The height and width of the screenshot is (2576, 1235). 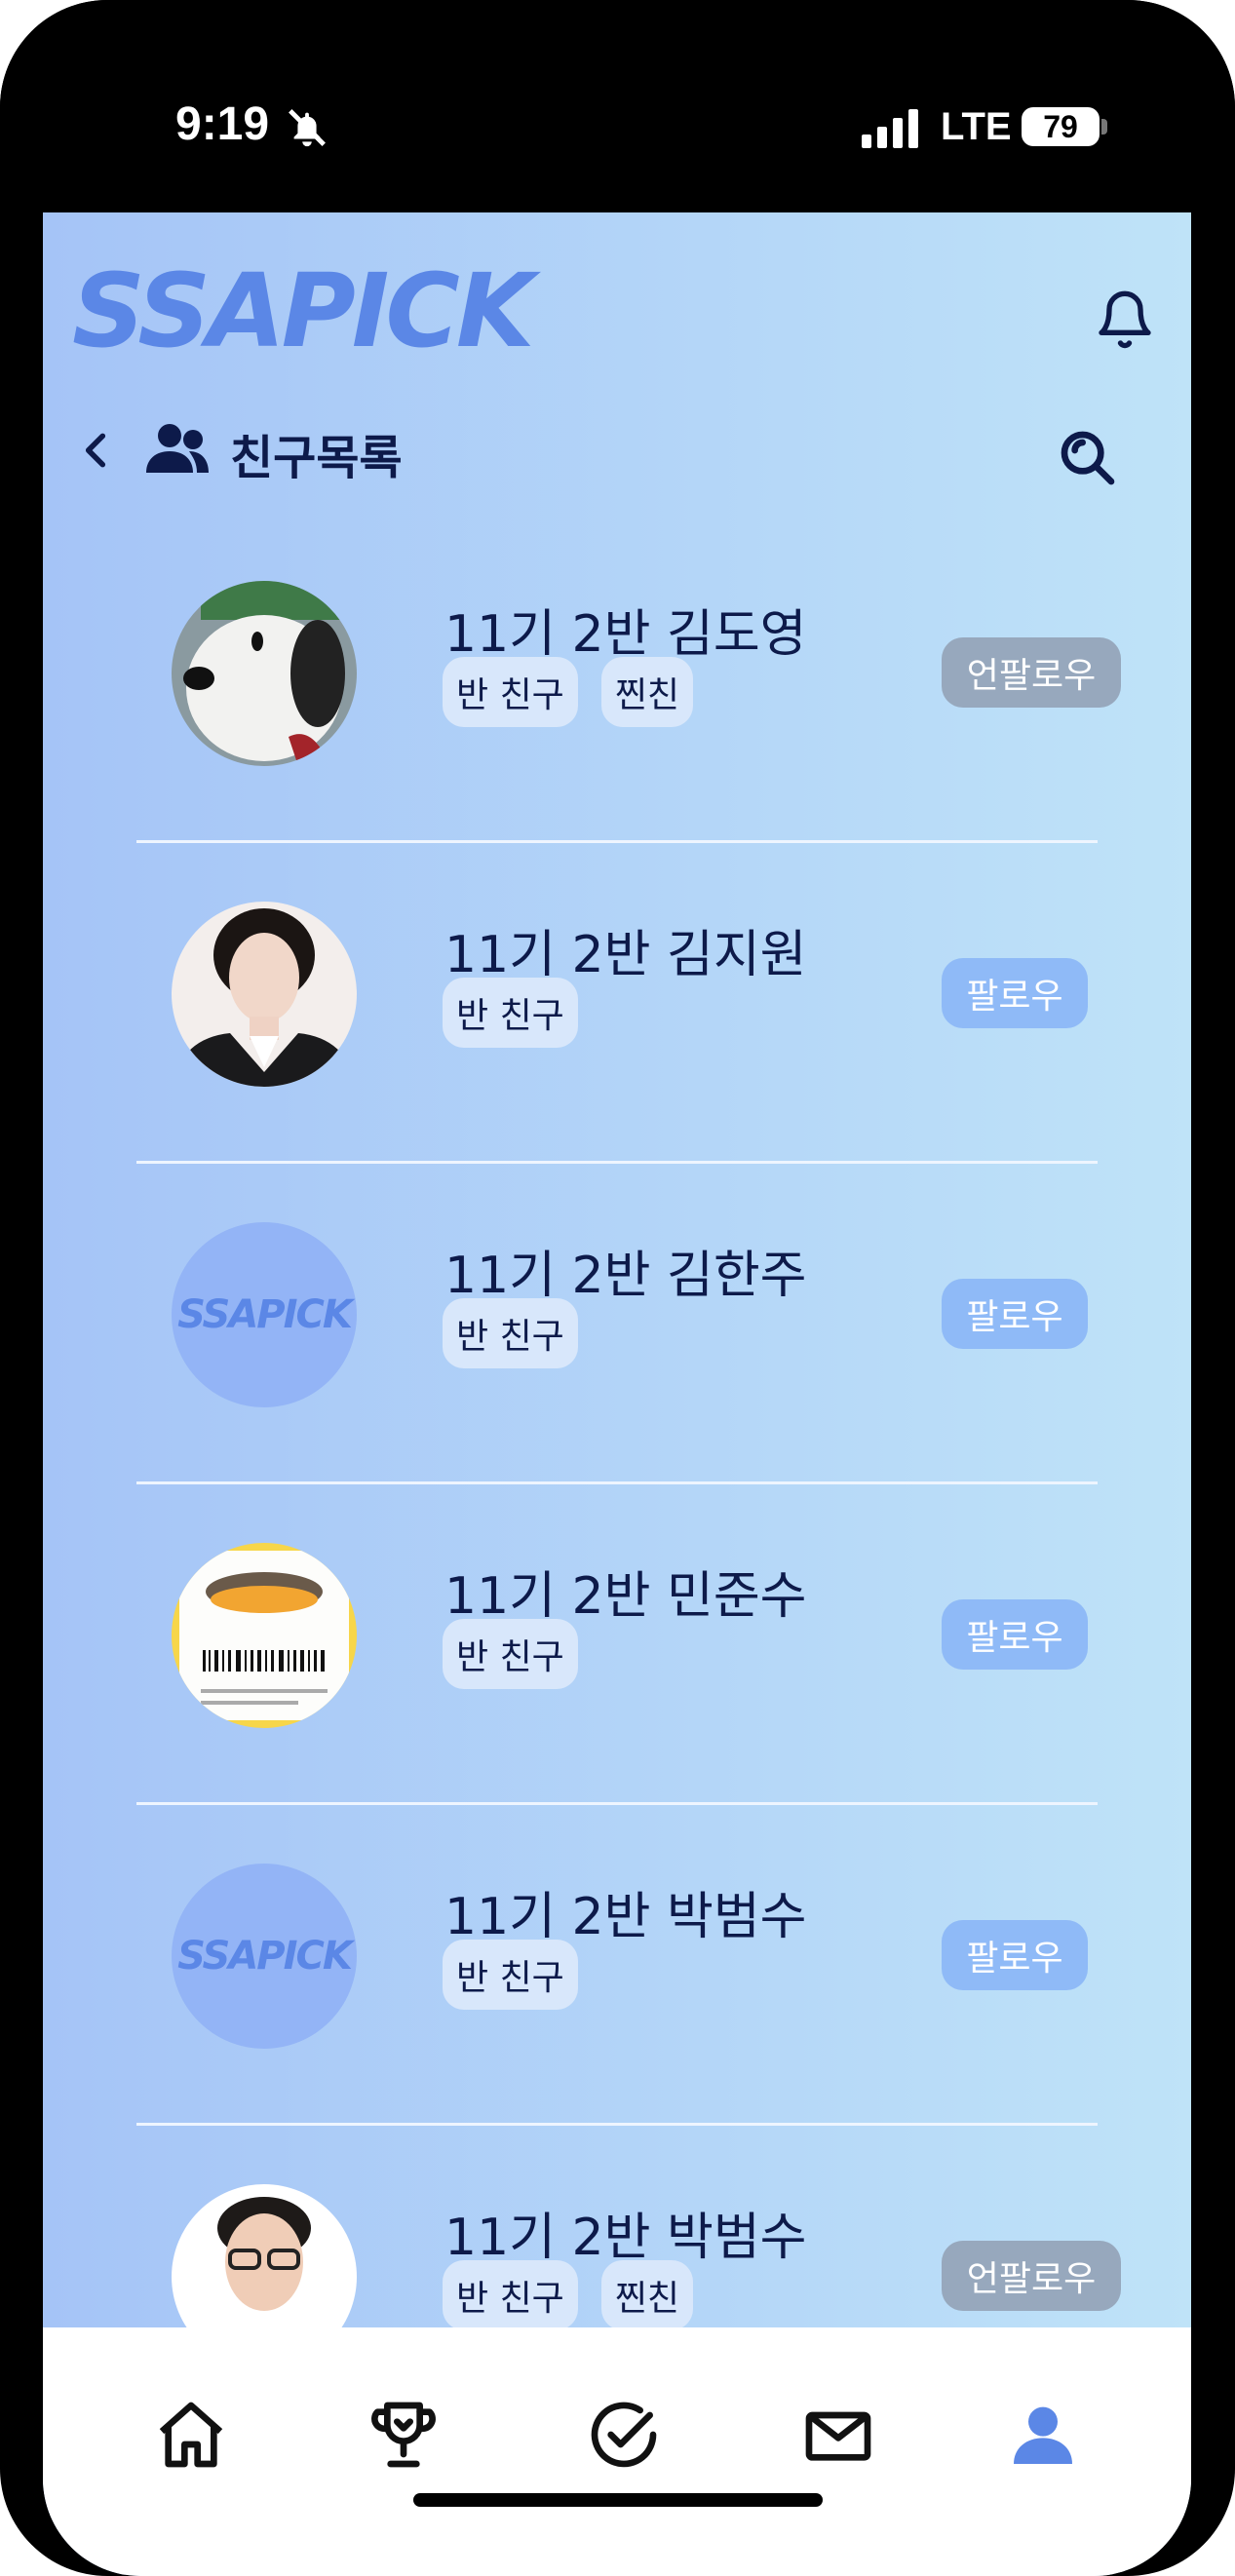 I want to click on friend-name: 11기 2반 민준수, so click(x=625, y=1596).